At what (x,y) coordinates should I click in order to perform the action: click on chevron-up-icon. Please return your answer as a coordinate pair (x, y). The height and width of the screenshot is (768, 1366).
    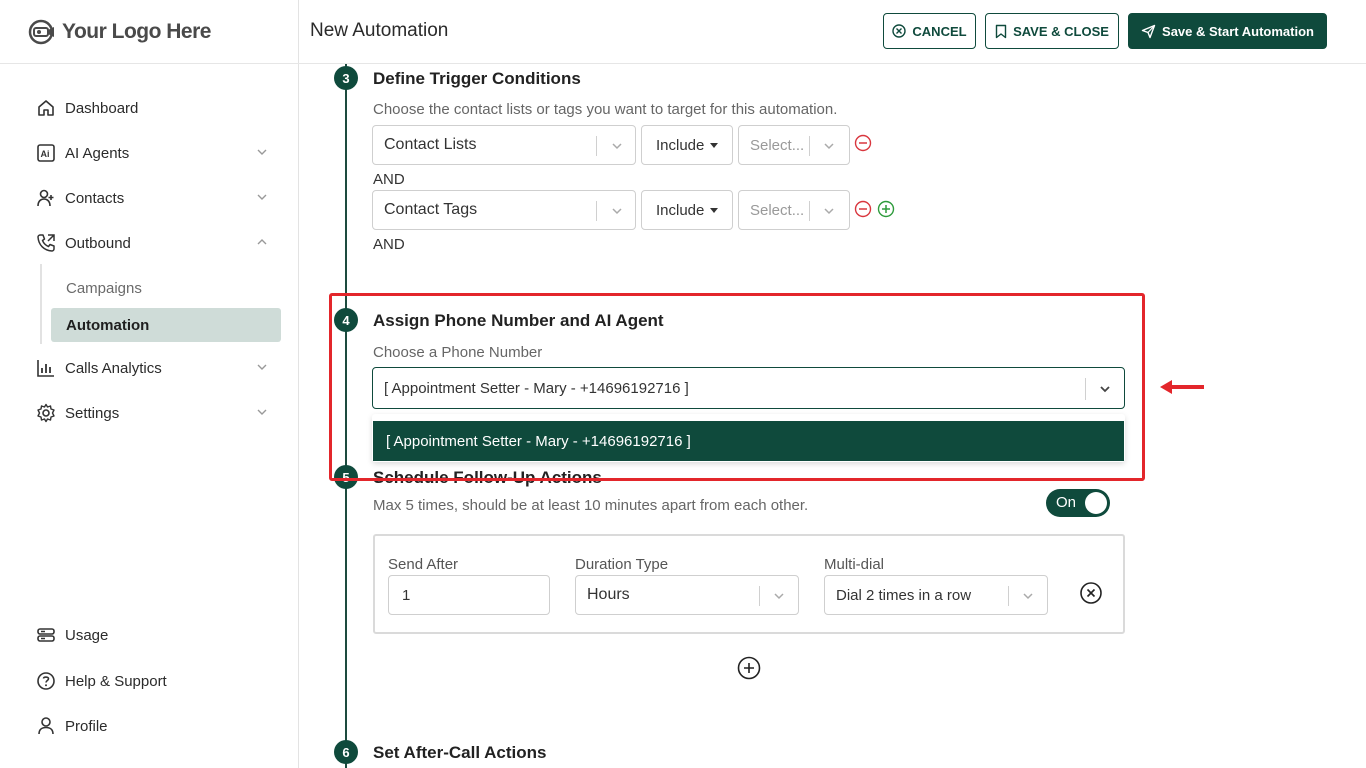
    Looking at the image, I should click on (262, 242).